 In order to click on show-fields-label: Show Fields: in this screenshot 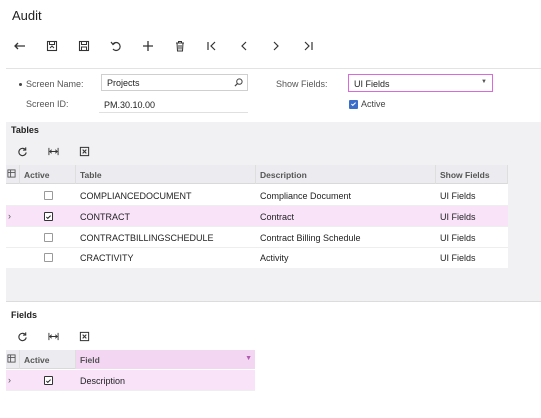, I will do `click(302, 84)`.